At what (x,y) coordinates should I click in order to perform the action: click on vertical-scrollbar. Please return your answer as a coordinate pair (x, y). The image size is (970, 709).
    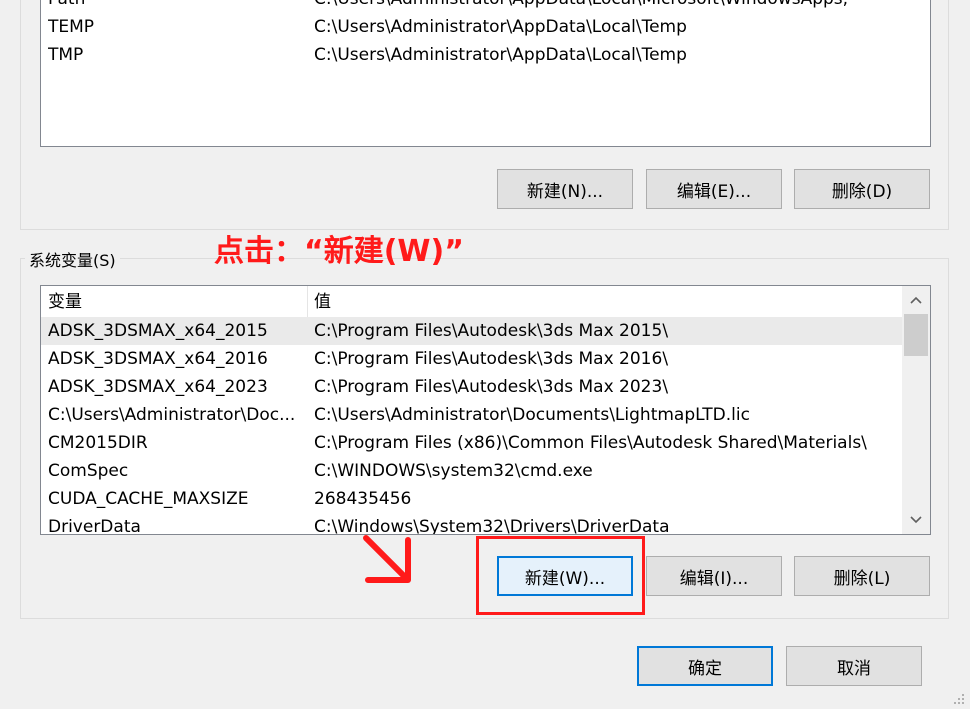
    Looking at the image, I should click on (916, 410).